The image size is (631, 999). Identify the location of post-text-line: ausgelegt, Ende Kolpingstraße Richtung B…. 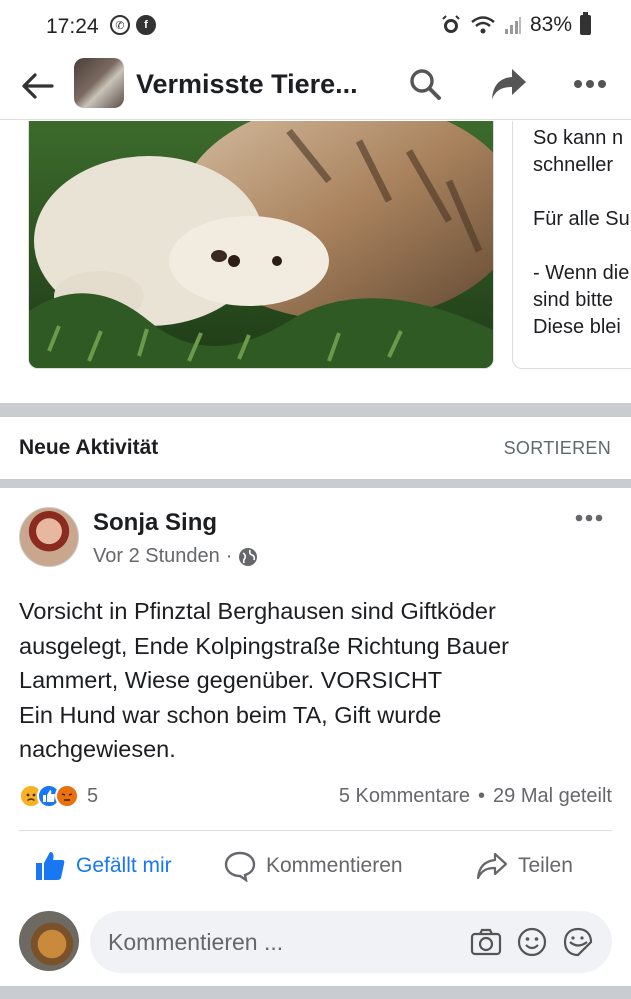
(264, 645).